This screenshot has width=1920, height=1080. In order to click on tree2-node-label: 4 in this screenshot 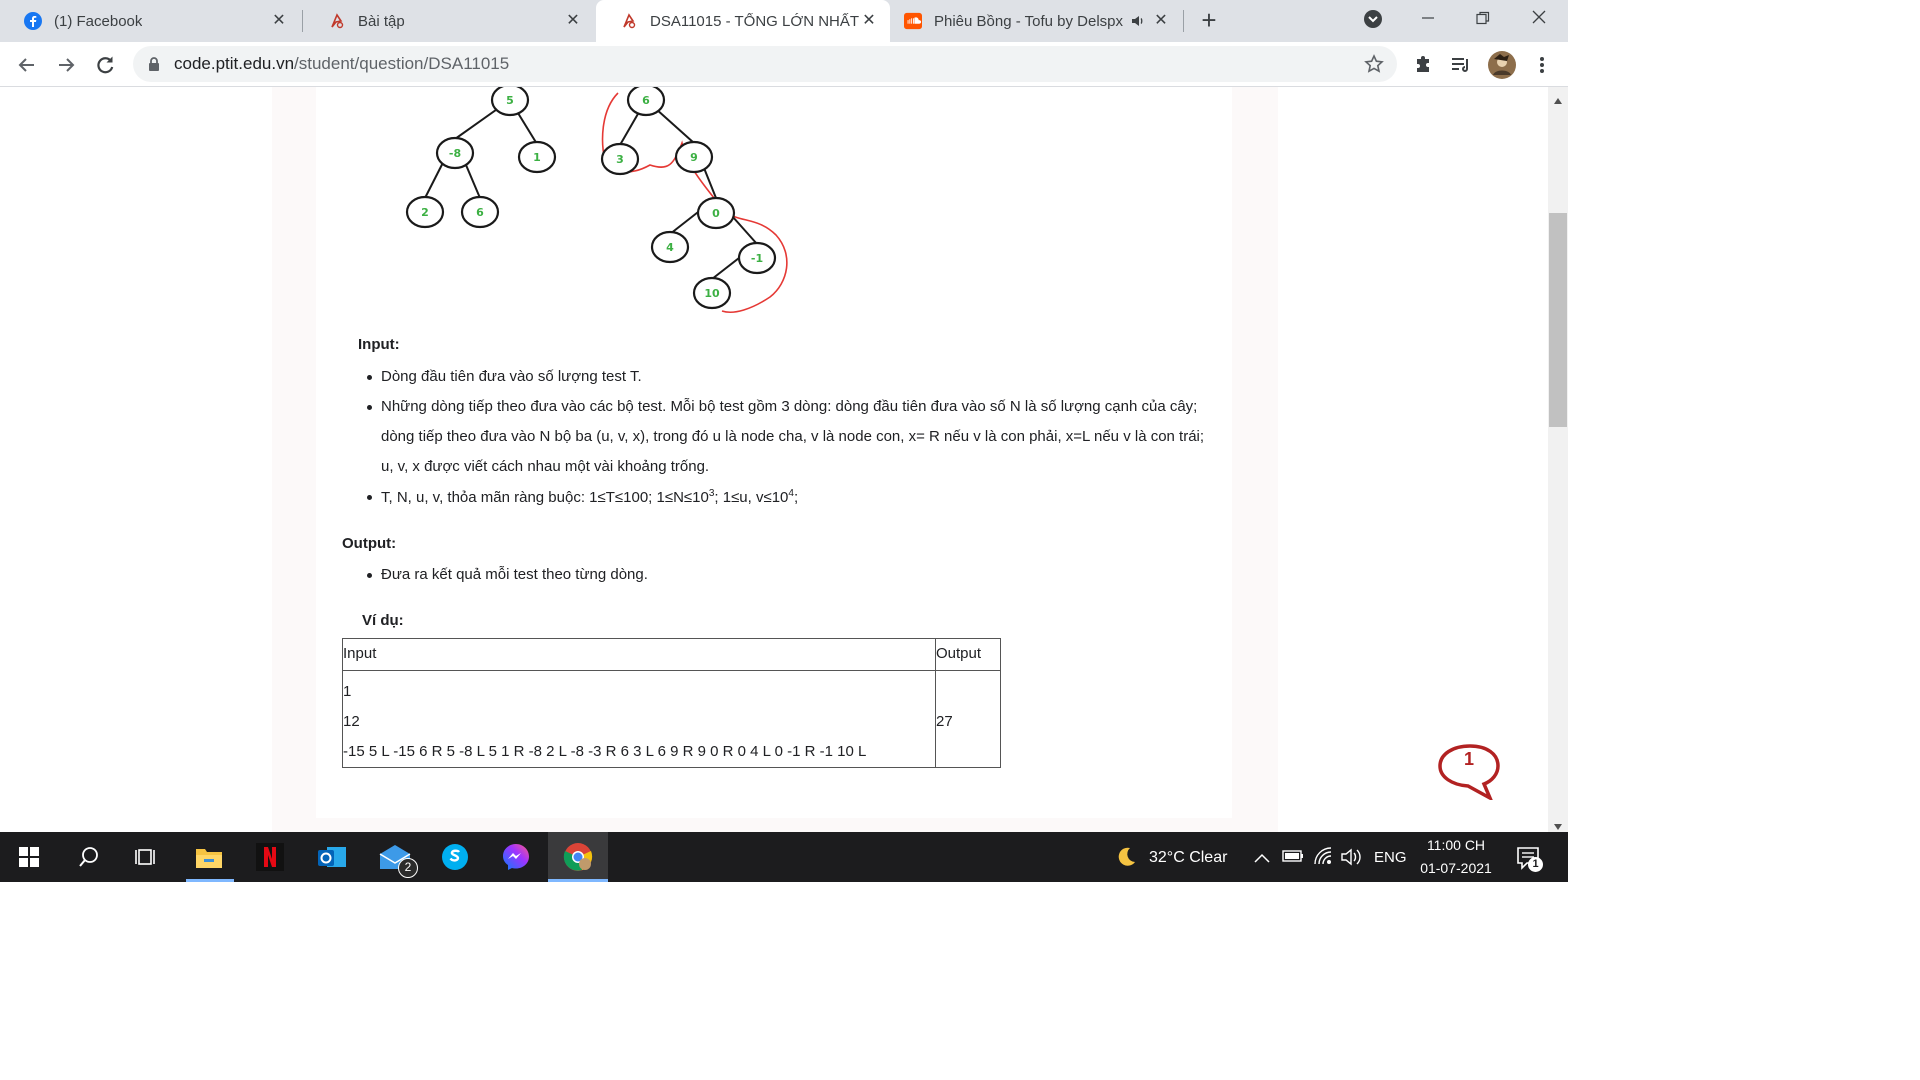, I will do `click(670, 247)`.